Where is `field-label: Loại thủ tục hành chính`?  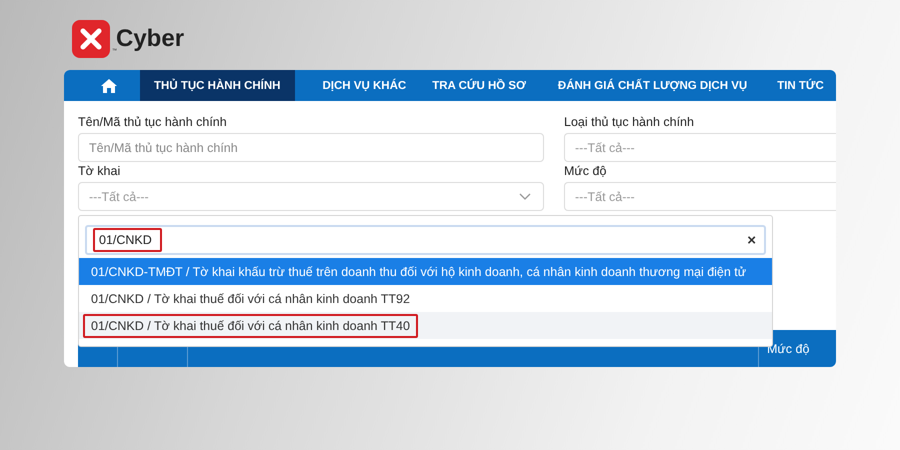
field-label: Loại thủ tục hành chính is located at coordinates (629, 122).